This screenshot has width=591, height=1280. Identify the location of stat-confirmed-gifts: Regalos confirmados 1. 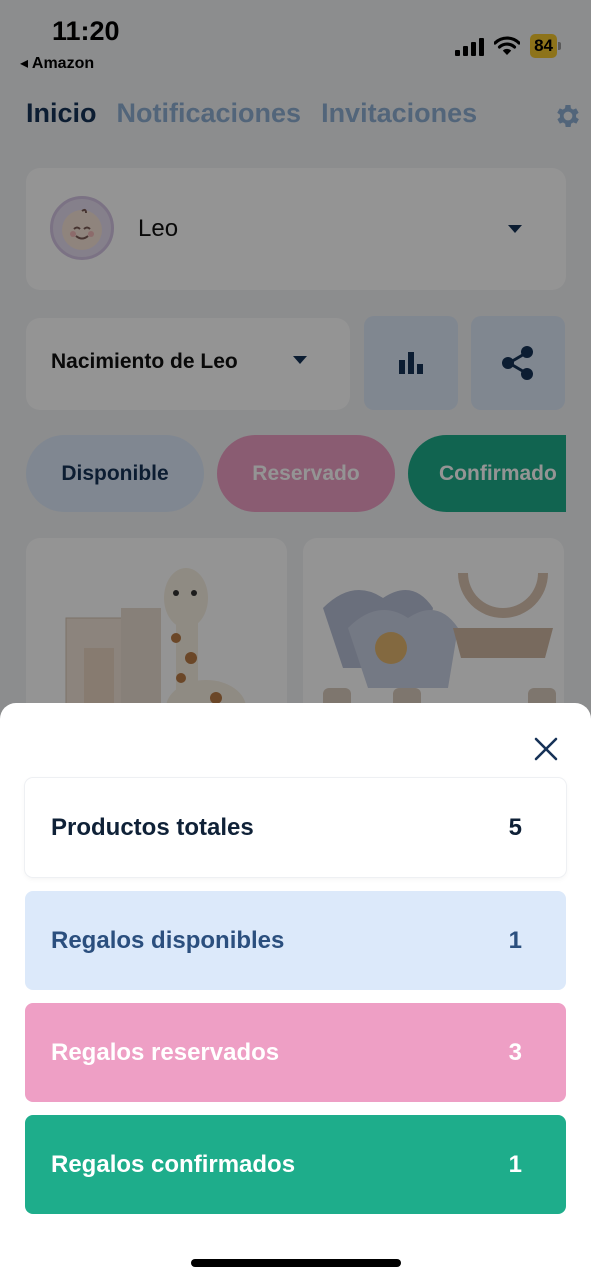
(295, 1164).